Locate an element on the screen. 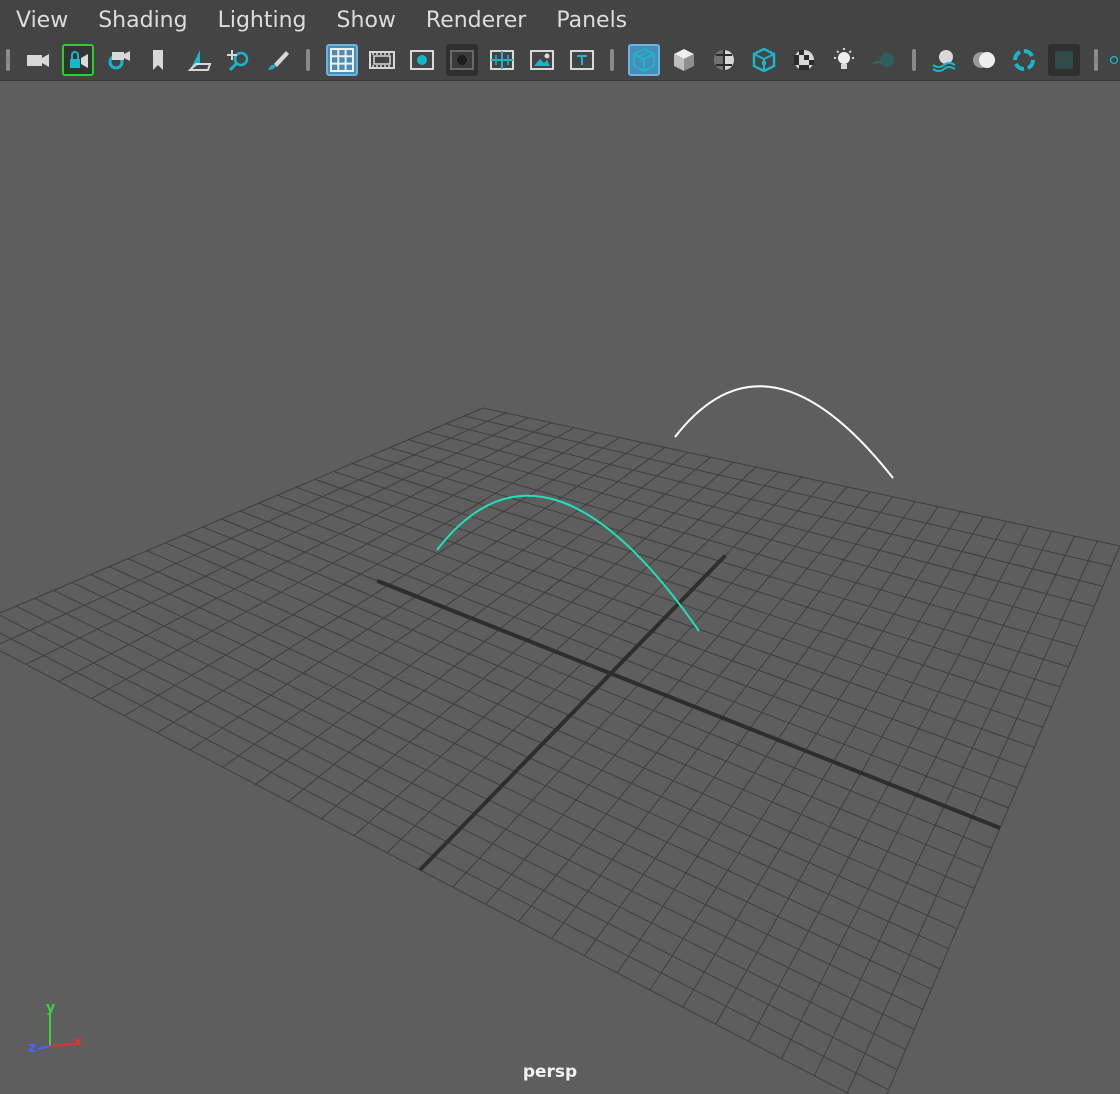  lock-camera-button is located at coordinates (78, 60).